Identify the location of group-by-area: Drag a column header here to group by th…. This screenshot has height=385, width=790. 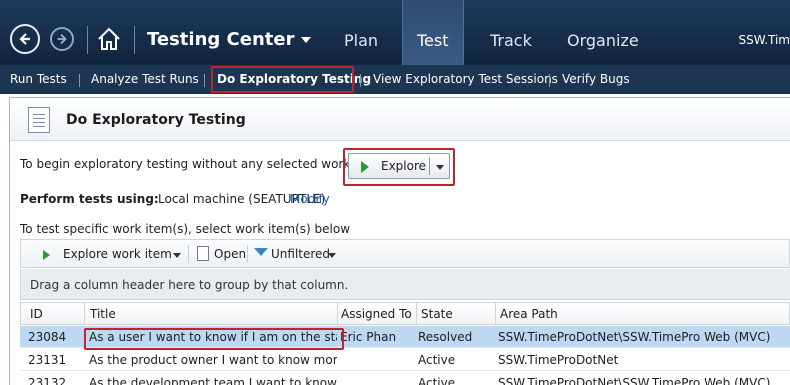
(405, 284).